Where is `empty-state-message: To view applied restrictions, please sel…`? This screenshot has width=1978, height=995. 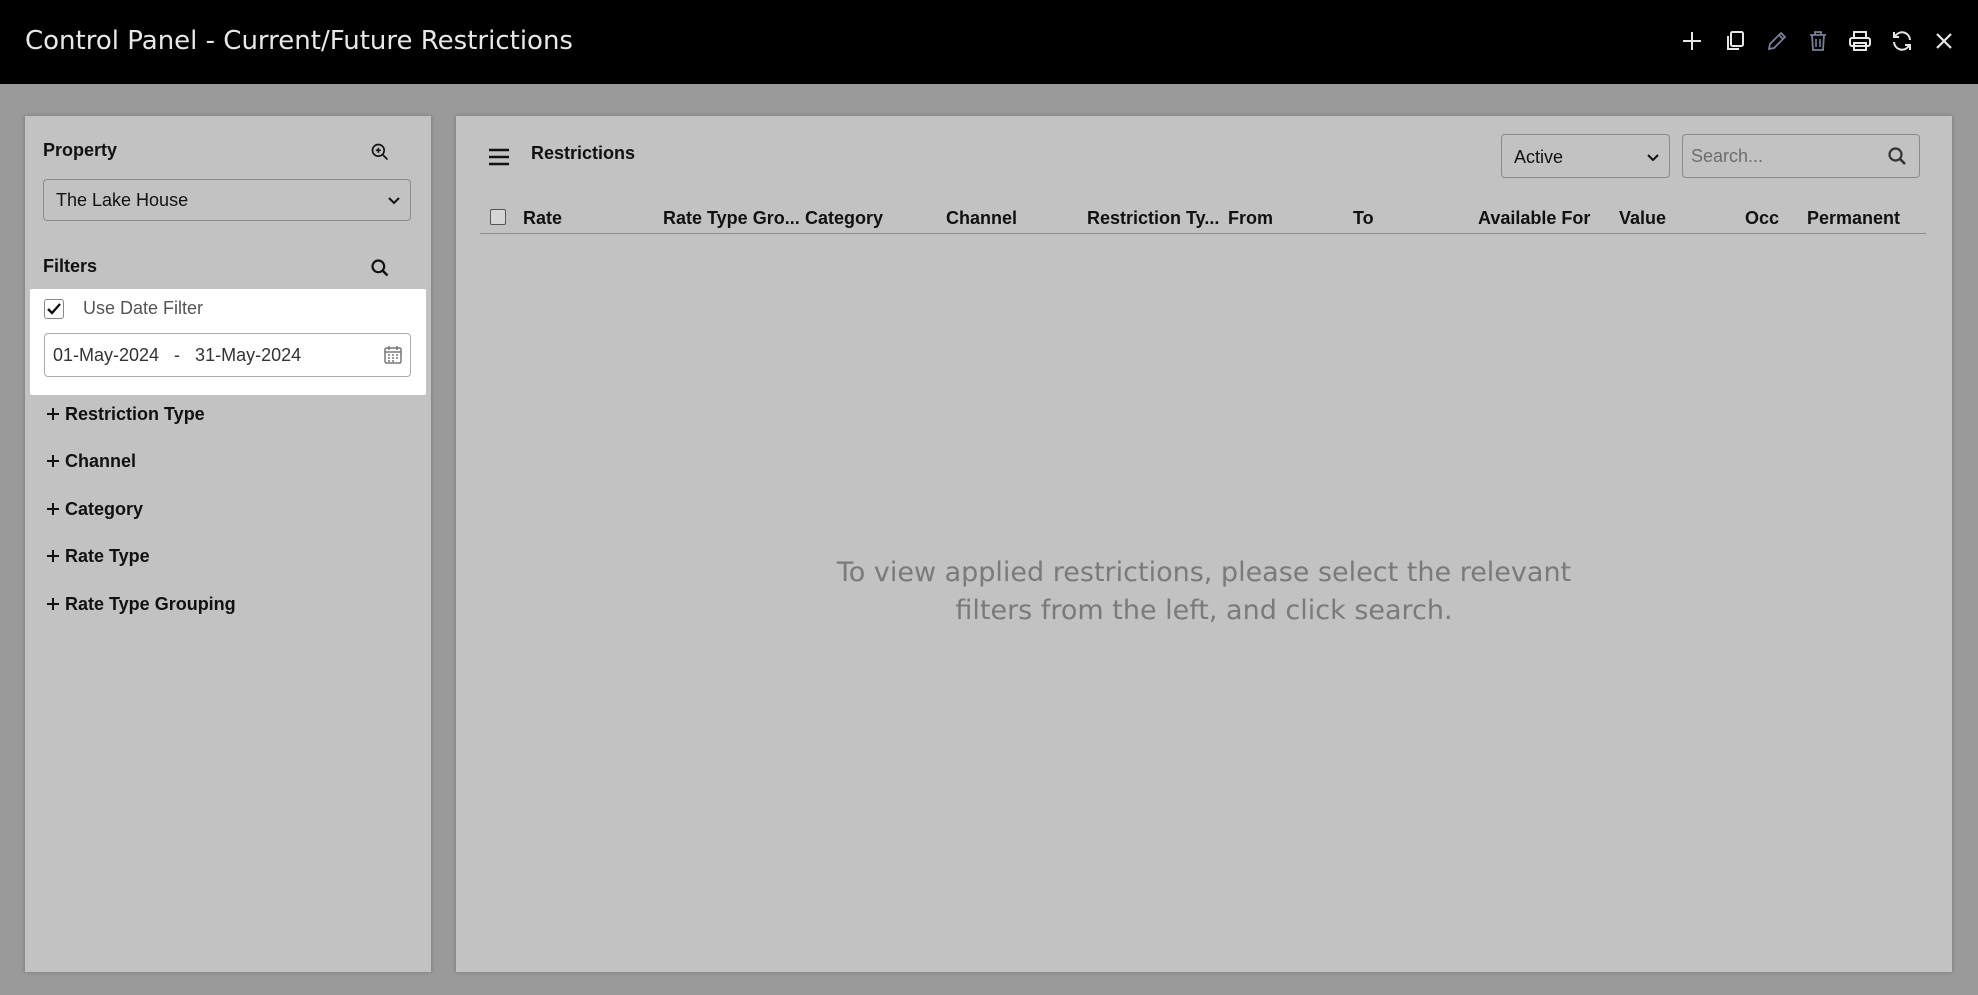 empty-state-message: To view applied restrictions, please sel… is located at coordinates (1204, 592).